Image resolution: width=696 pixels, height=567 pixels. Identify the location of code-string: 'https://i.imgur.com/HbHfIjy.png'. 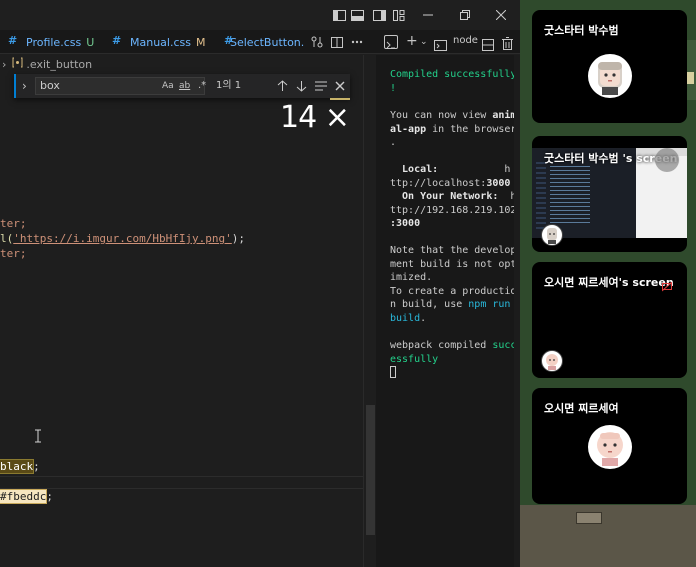
(122, 238).